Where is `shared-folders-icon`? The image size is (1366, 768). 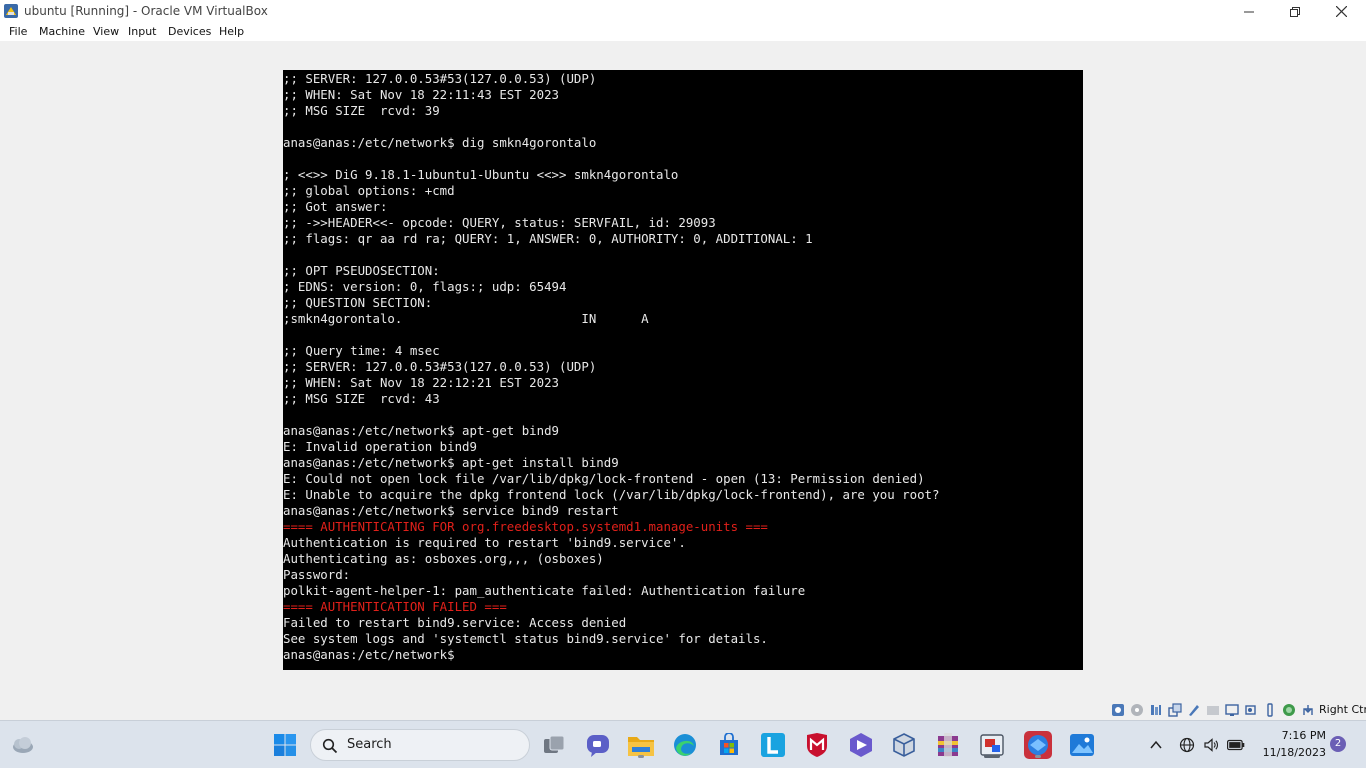 shared-folders-icon is located at coordinates (1194, 710).